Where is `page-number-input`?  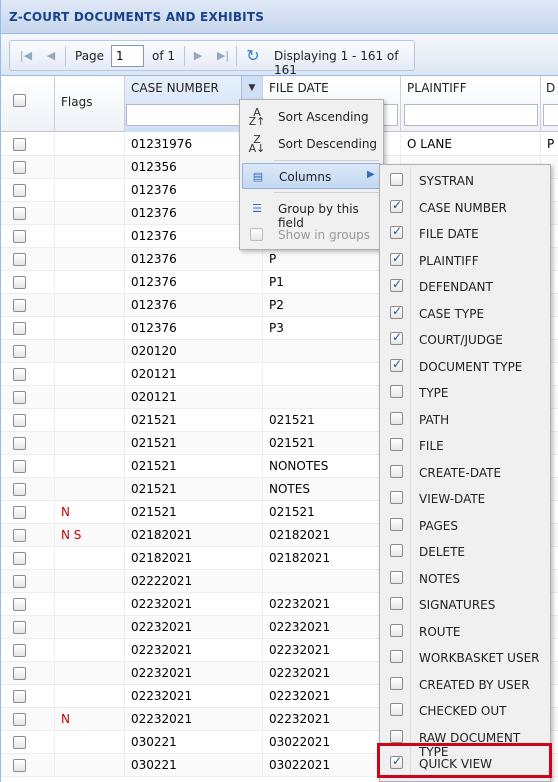 page-number-input is located at coordinates (127, 56).